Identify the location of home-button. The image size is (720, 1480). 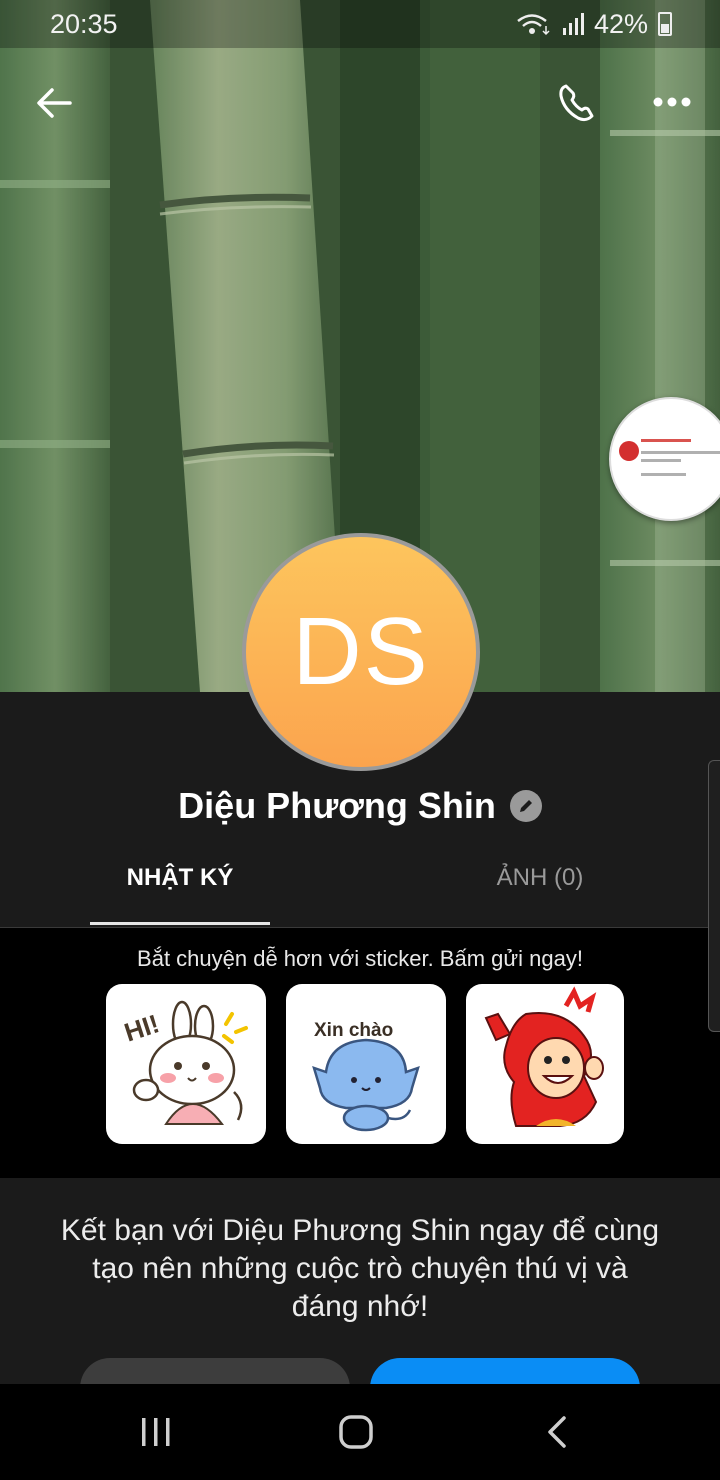
(356, 1432).